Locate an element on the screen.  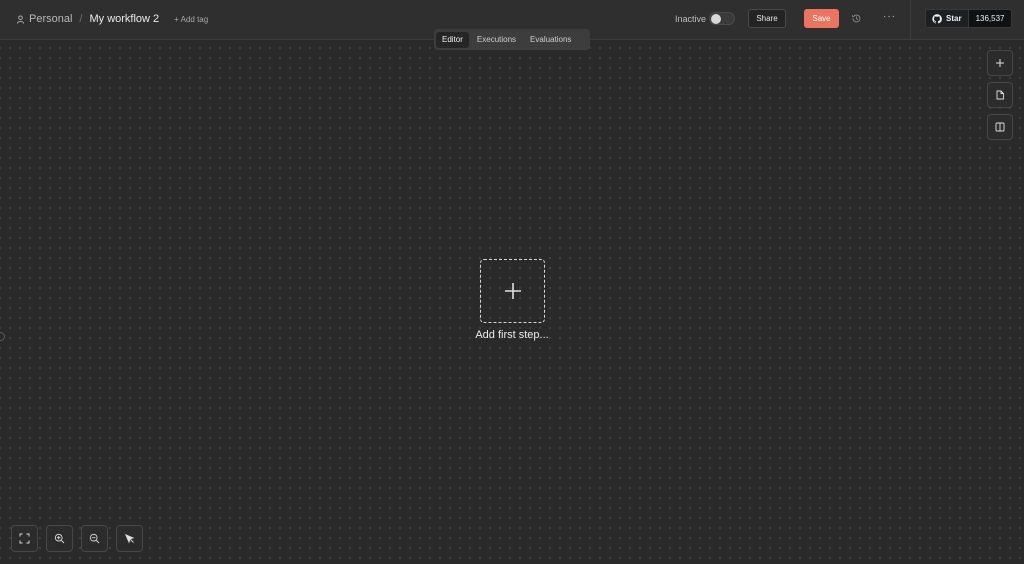
active-status-label: Inactive is located at coordinates (691, 19).